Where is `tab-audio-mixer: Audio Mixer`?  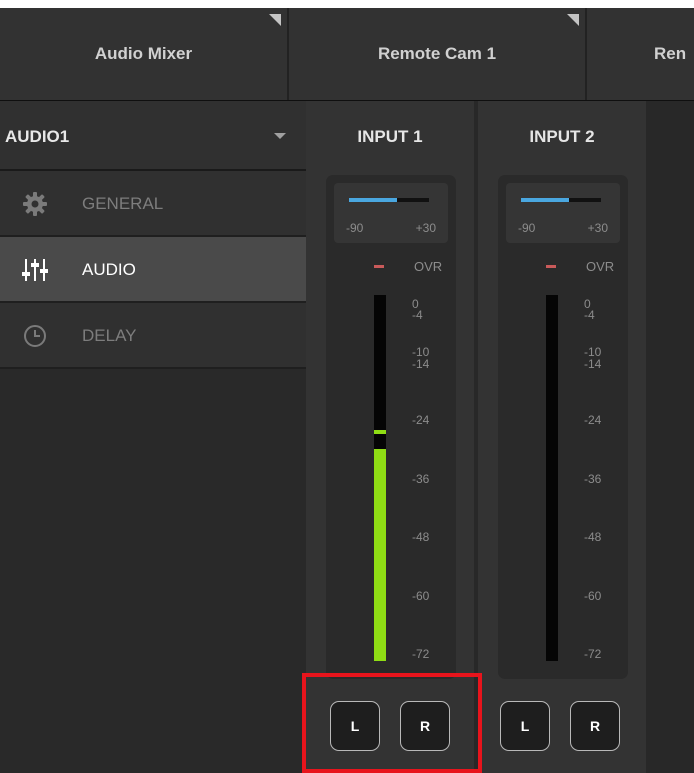 tab-audio-mixer: Audio Mixer is located at coordinates (143, 54).